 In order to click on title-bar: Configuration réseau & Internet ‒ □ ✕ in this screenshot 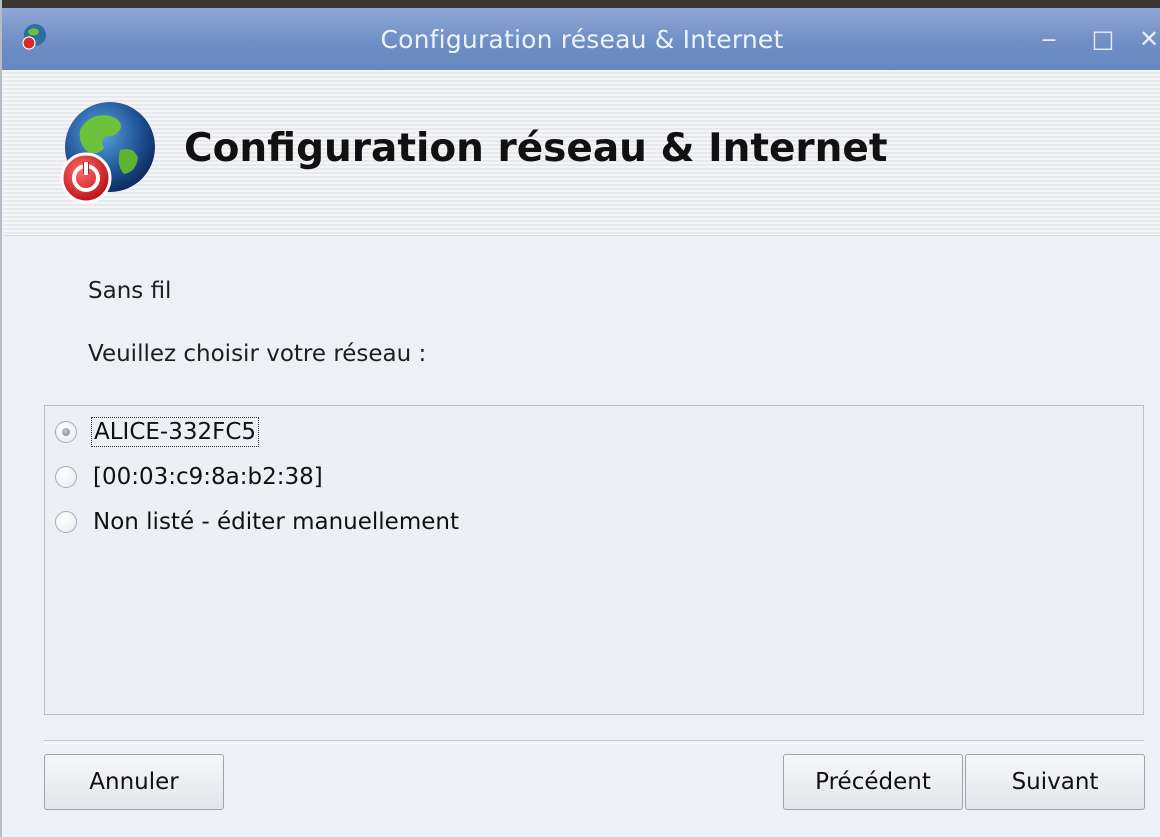, I will do `click(581, 39)`.